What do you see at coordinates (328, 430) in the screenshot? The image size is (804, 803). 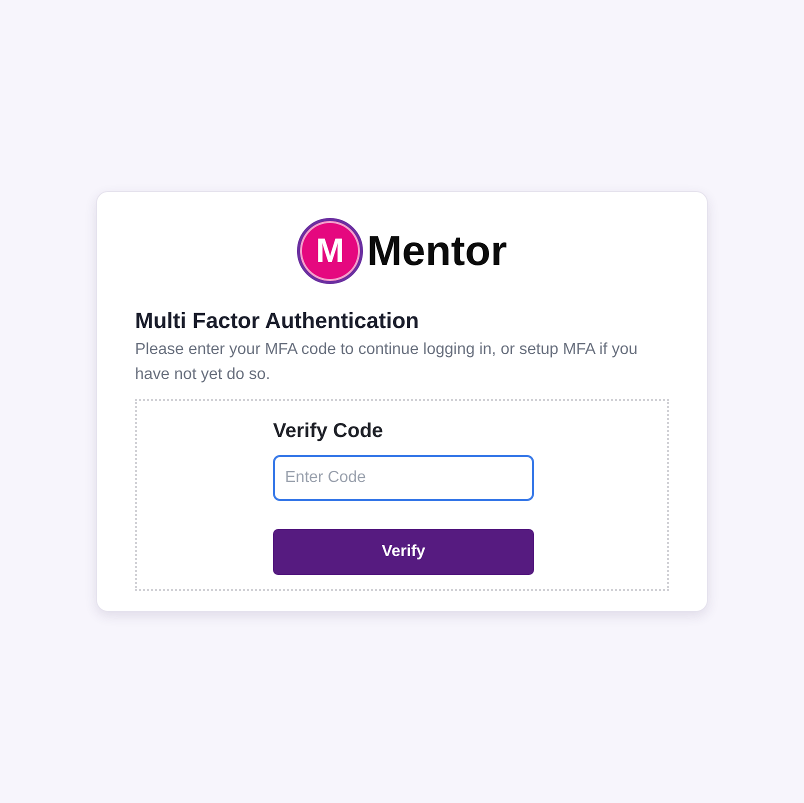 I see `verify-heading: Verify Code` at bounding box center [328, 430].